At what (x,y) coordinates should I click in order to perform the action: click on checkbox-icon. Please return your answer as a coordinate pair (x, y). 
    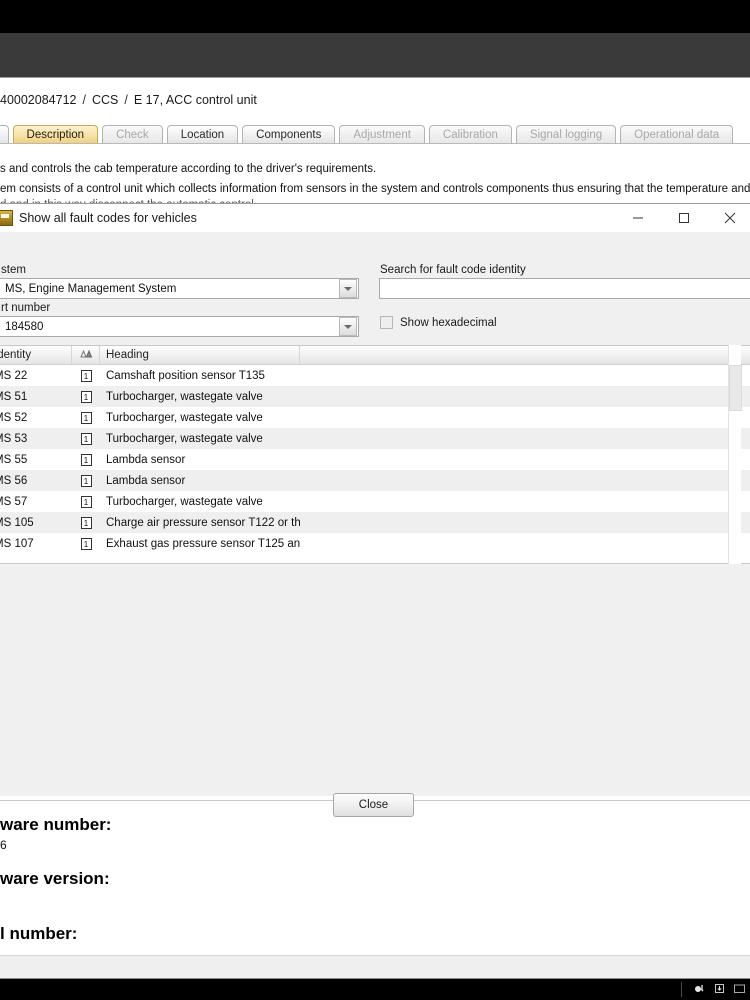
    Looking at the image, I should click on (386, 322).